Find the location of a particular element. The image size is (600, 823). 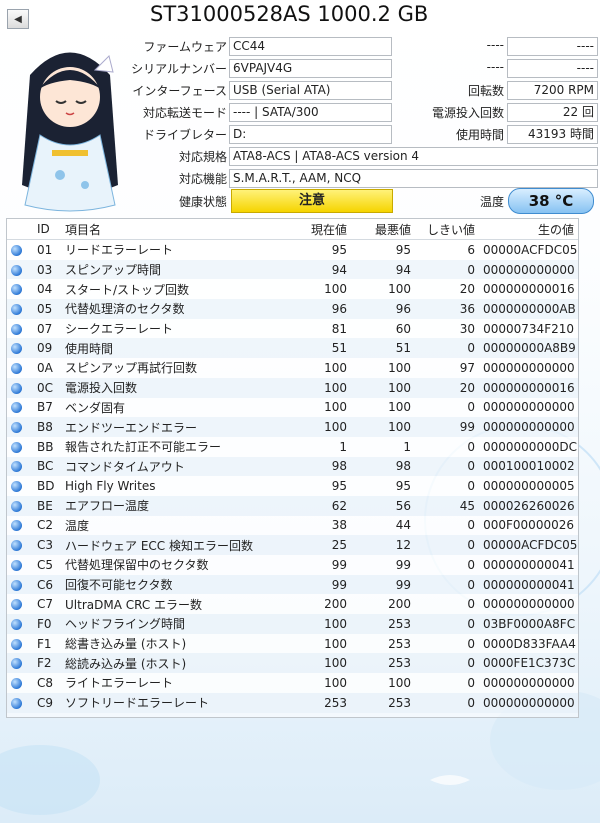

table-row: C6 回復不可能セクタ数 99 99 0 000000000041 is located at coordinates (292, 584).